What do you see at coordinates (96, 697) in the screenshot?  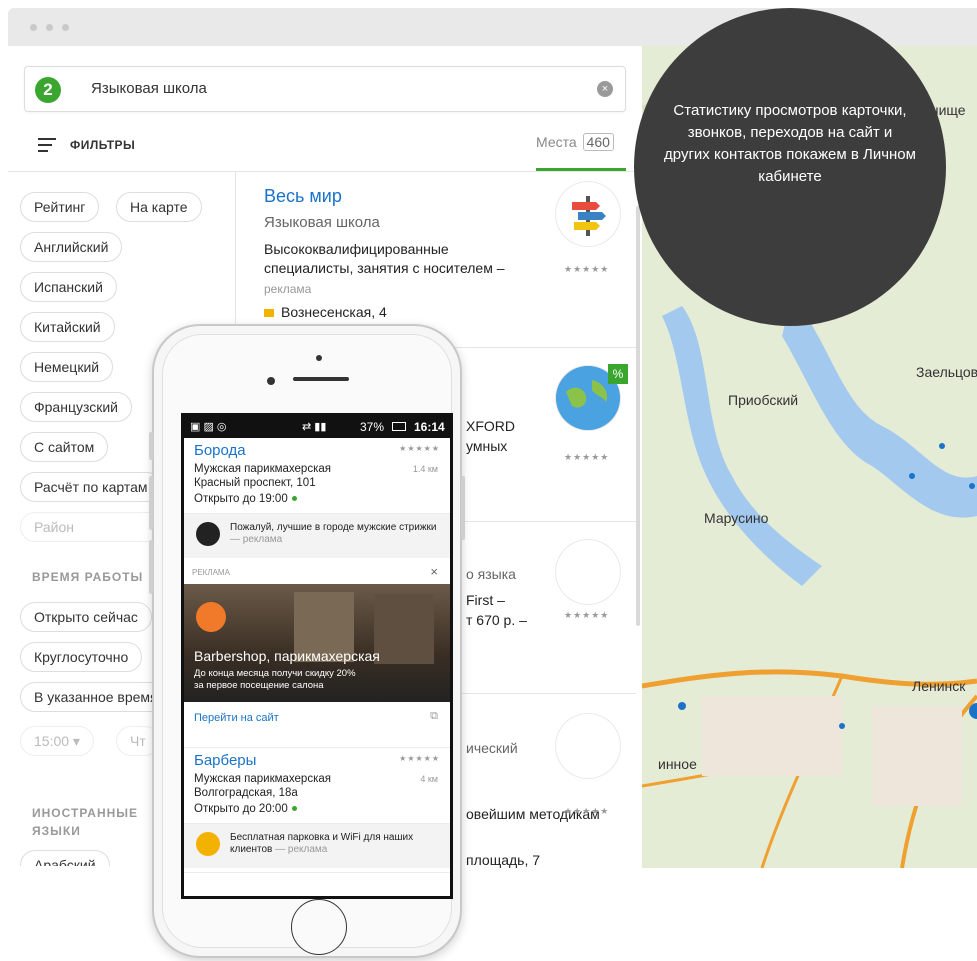 I see `filter-chip-specified-time: В указанное время` at bounding box center [96, 697].